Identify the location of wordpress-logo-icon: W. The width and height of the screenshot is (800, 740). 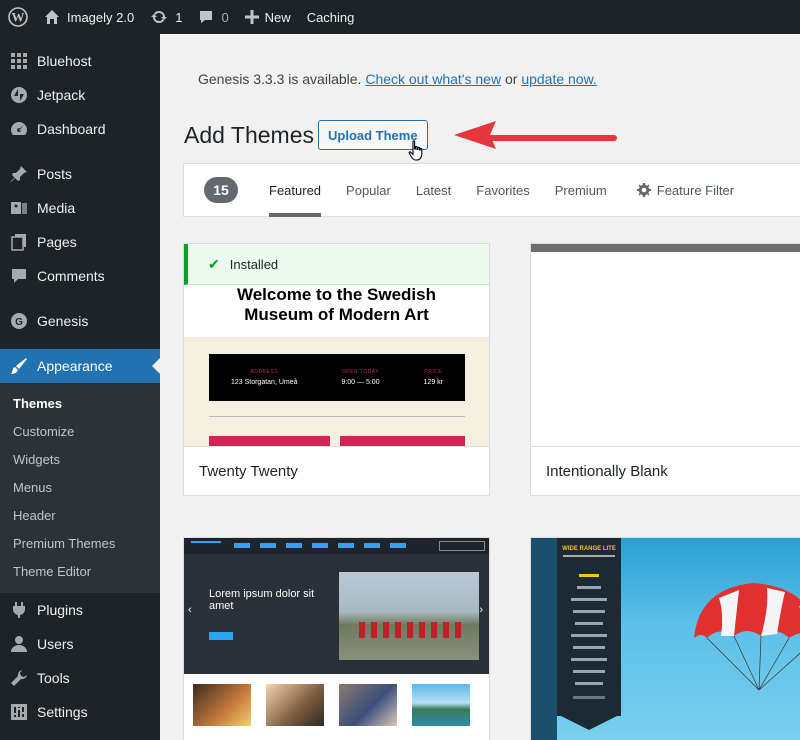
(18, 17).